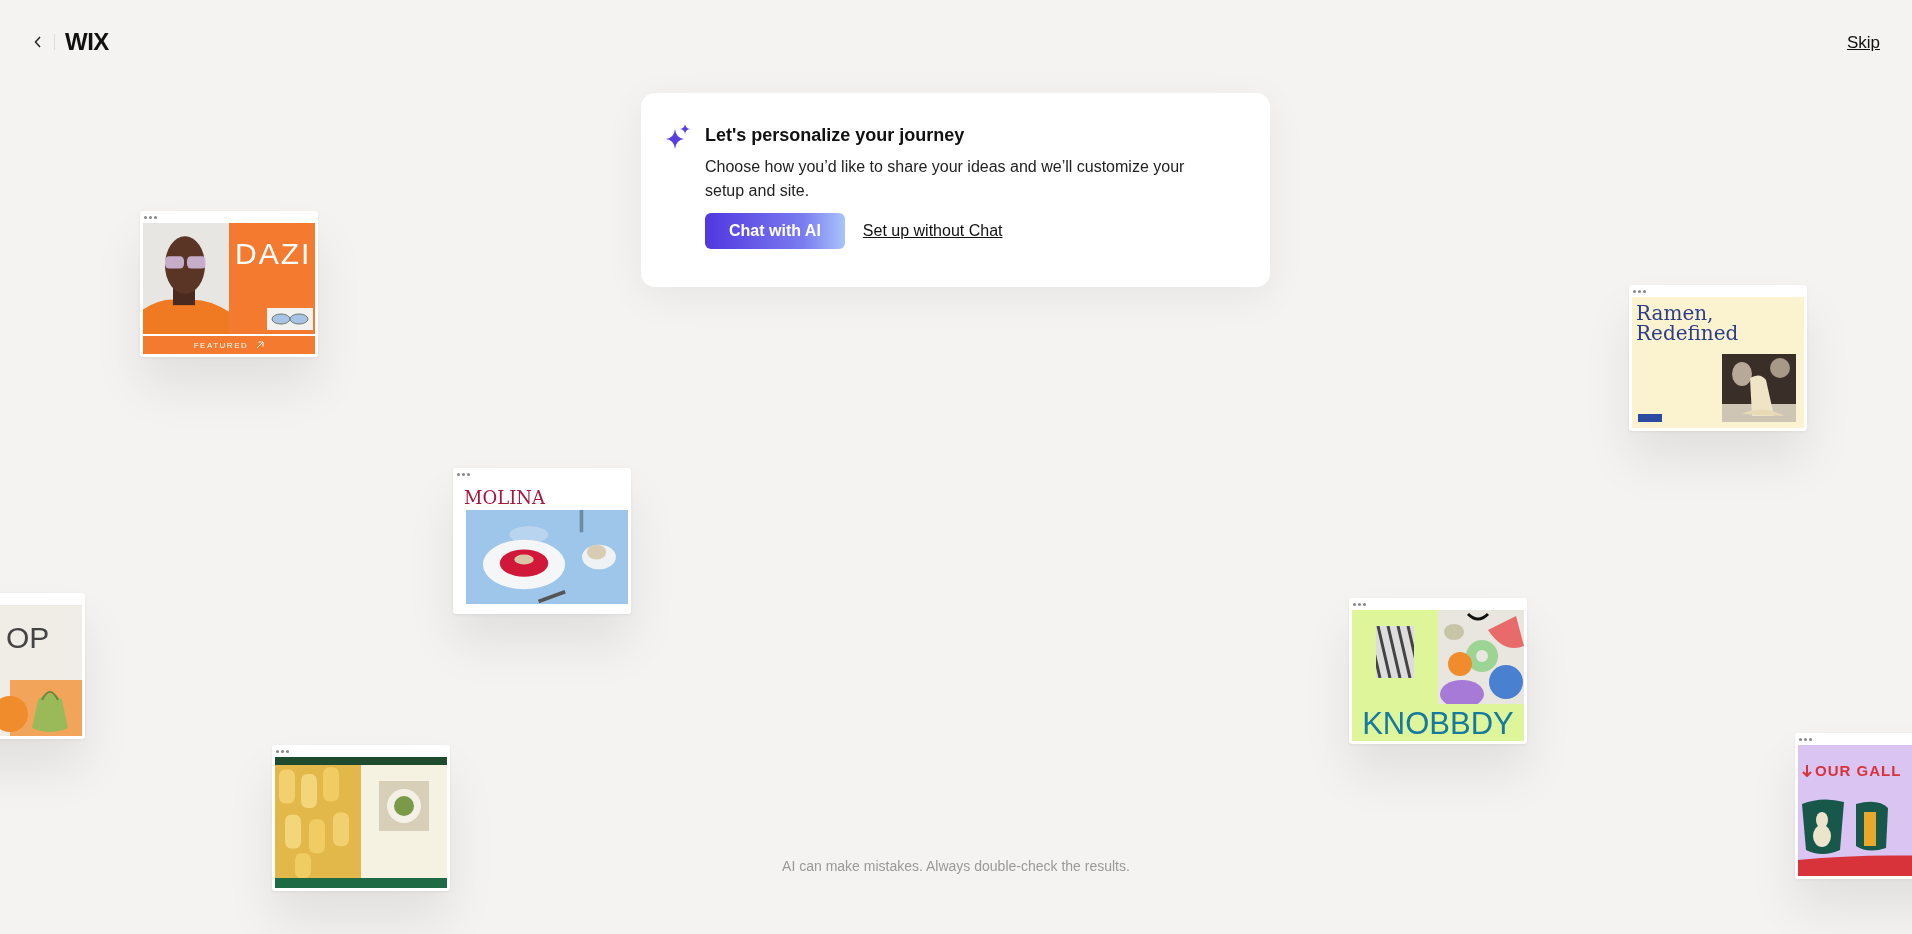 This screenshot has height=934, width=1912. Describe the element at coordinates (932, 231) in the screenshot. I see `setup-without-chat-link: Set up without Chat` at that location.